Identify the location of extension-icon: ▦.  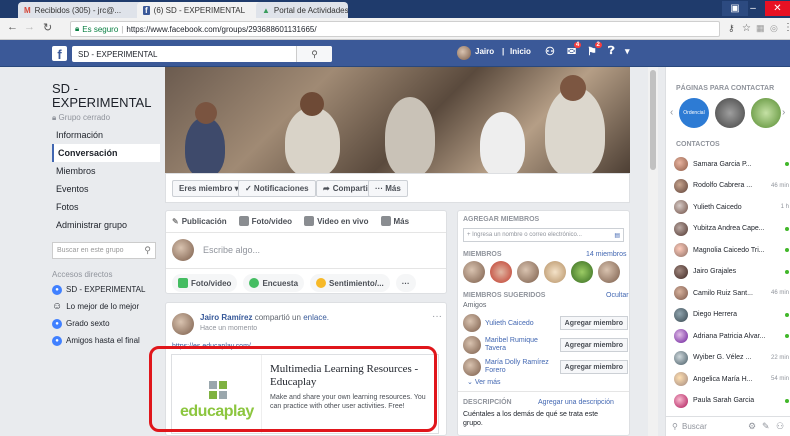
(760, 28).